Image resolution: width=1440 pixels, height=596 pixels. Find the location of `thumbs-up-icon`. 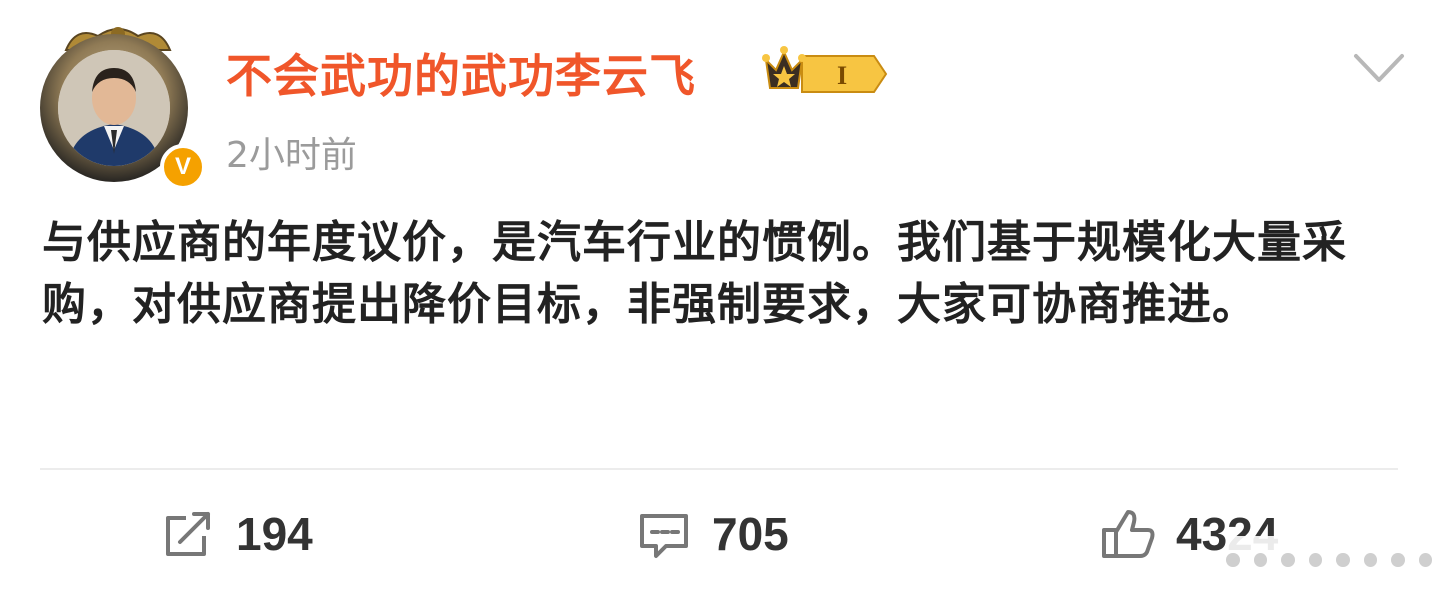

thumbs-up-icon is located at coordinates (1128, 534).